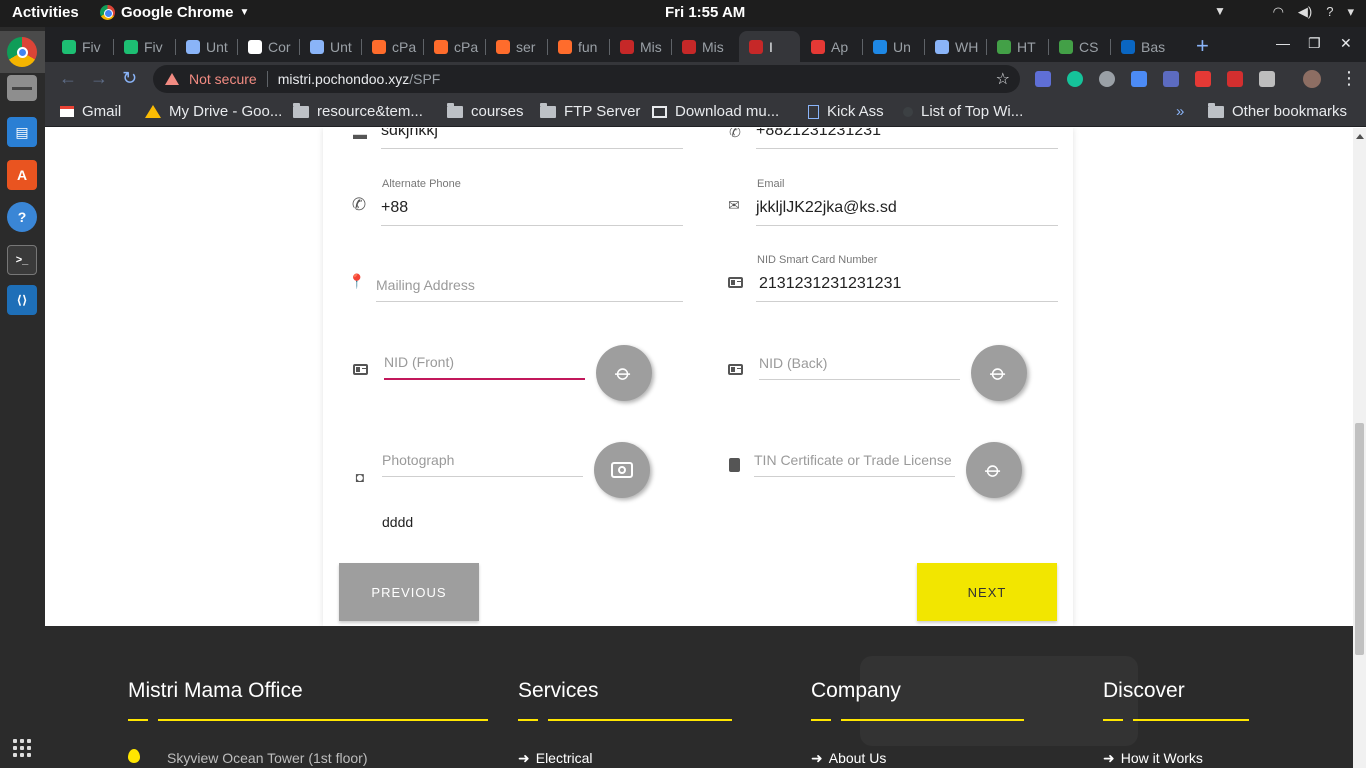 This screenshot has width=1366, height=768. What do you see at coordinates (705, 12) in the screenshot?
I see `clock: Fri 1:55 AM` at bounding box center [705, 12].